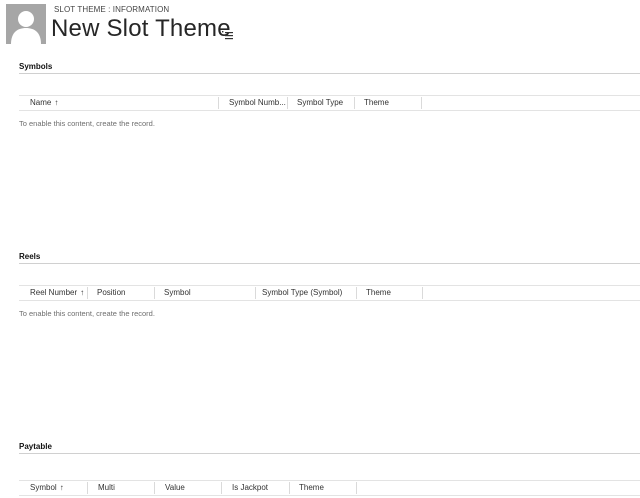 The height and width of the screenshot is (498, 640). I want to click on column-header-position: Position, so click(125, 293).